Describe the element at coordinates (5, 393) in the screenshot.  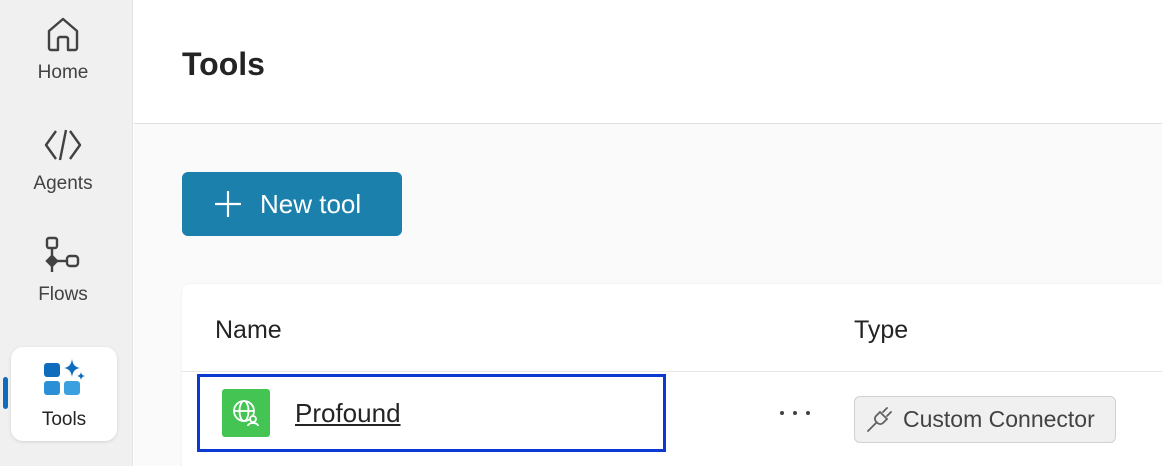
I see `active-indicator` at that location.